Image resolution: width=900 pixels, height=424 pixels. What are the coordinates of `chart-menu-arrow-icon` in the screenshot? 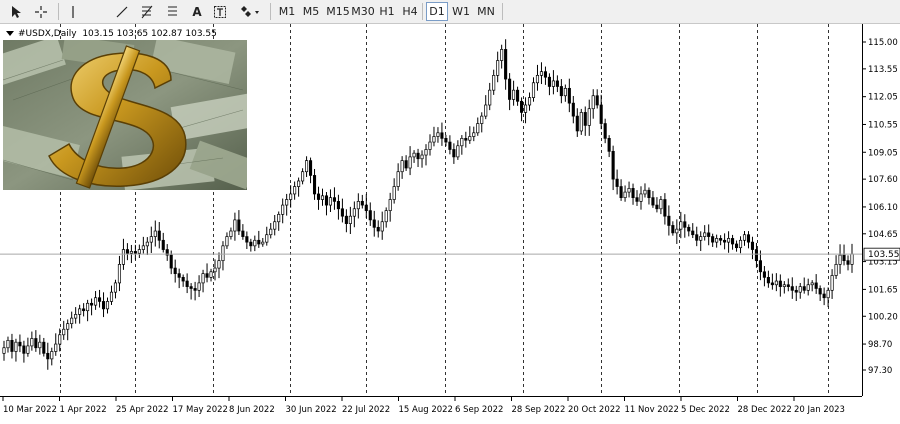 It's located at (10, 33).